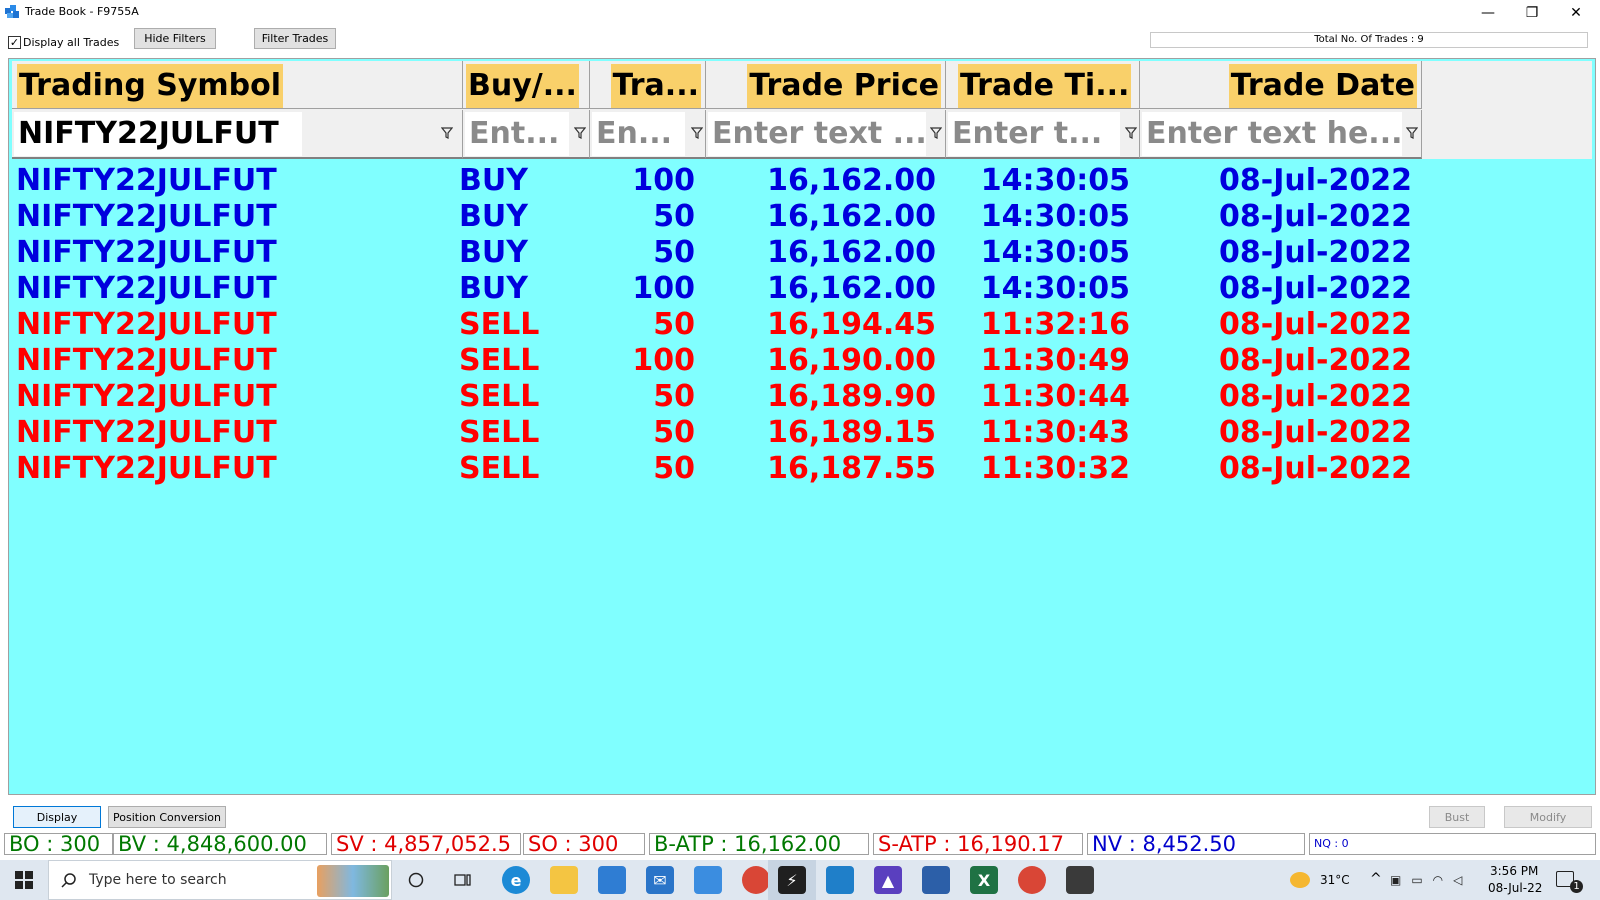 This screenshot has width=1600, height=900. What do you see at coordinates (792, 880) in the screenshot?
I see `trading-terminal-icon: ⚡` at bounding box center [792, 880].